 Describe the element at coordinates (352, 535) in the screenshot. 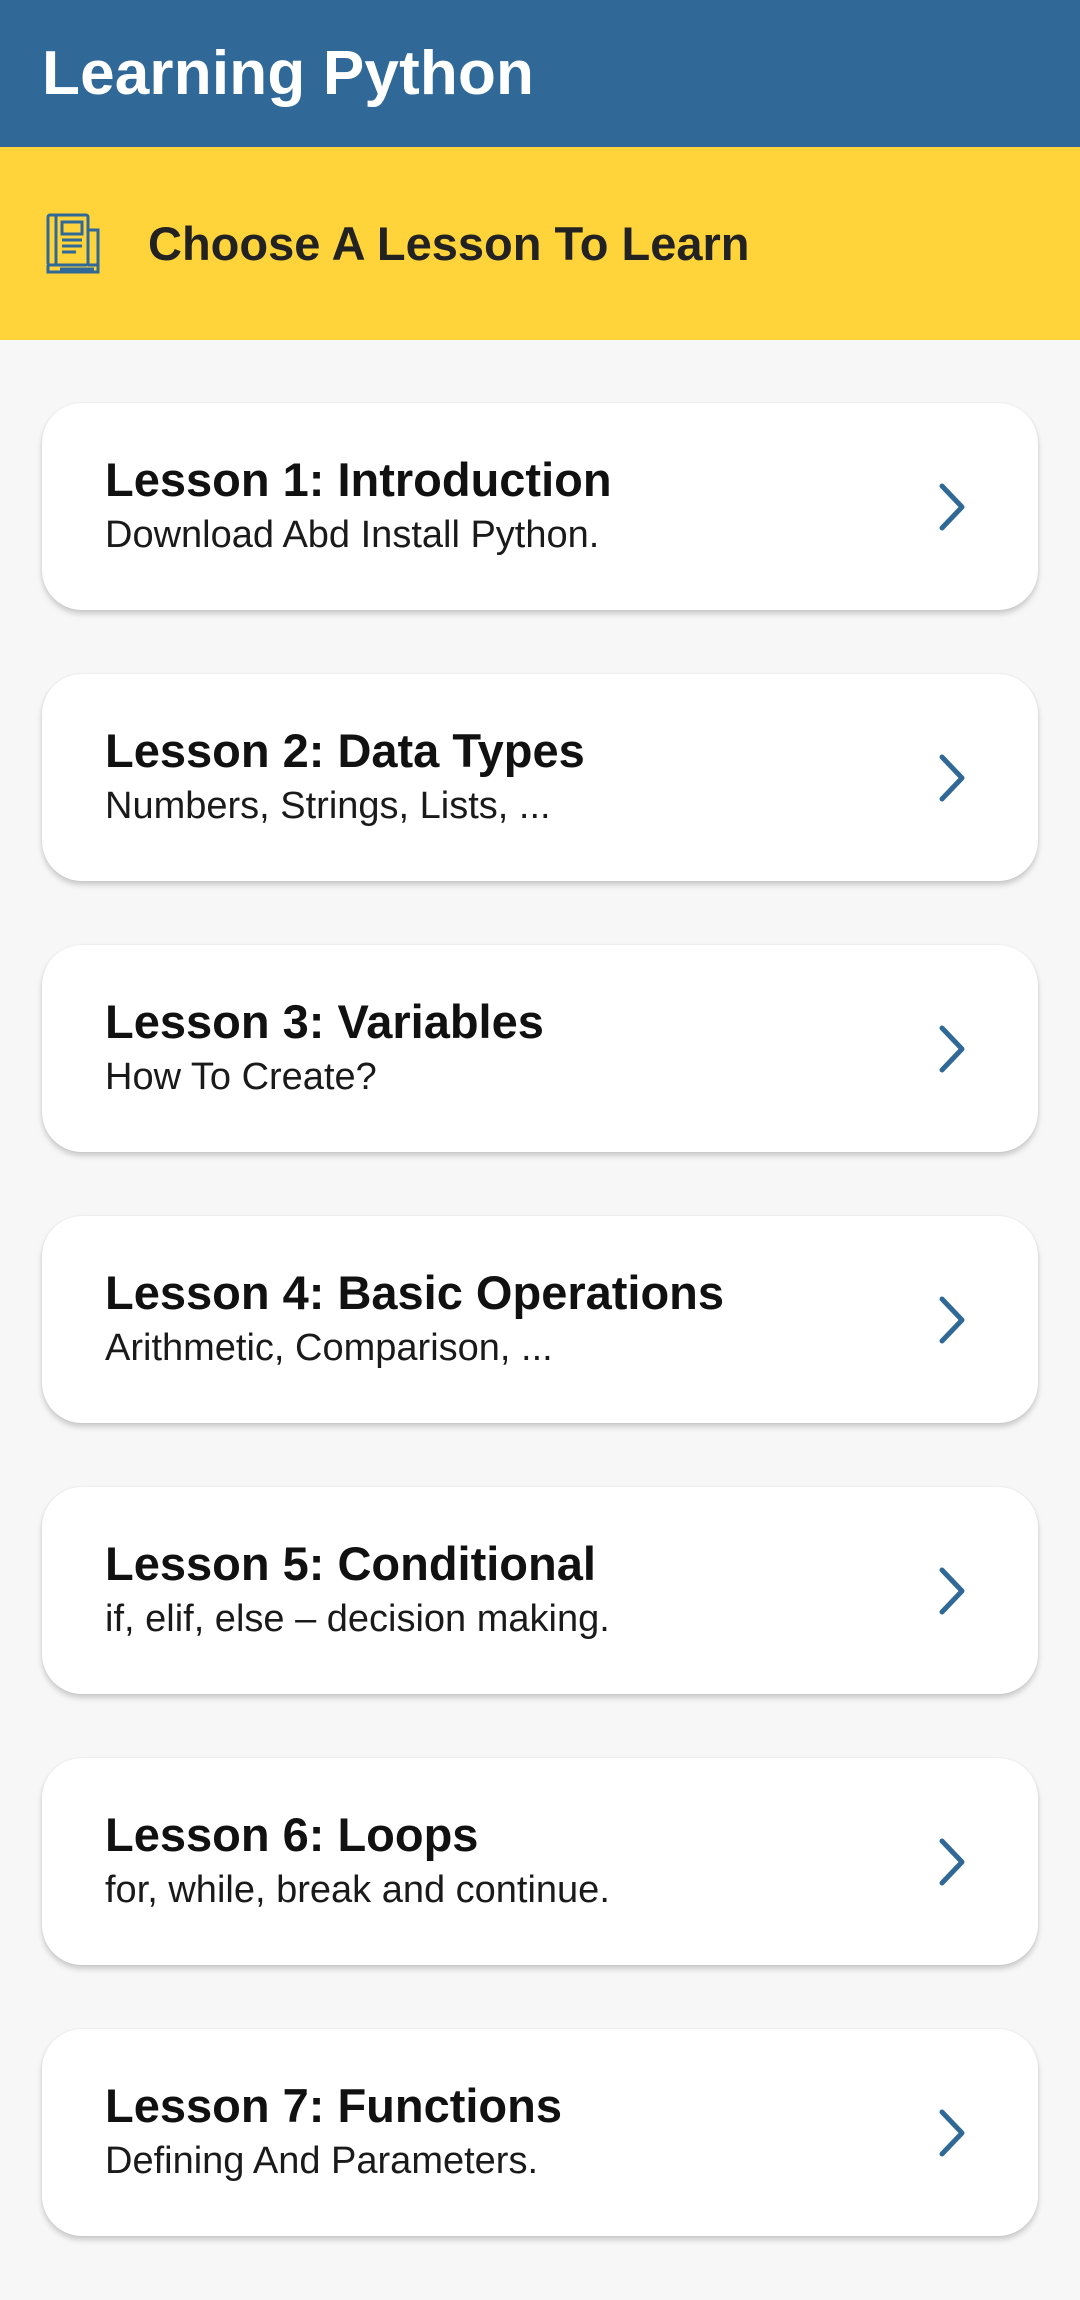

I see `lesson-subtitle: Download Abd Install Python.` at that location.